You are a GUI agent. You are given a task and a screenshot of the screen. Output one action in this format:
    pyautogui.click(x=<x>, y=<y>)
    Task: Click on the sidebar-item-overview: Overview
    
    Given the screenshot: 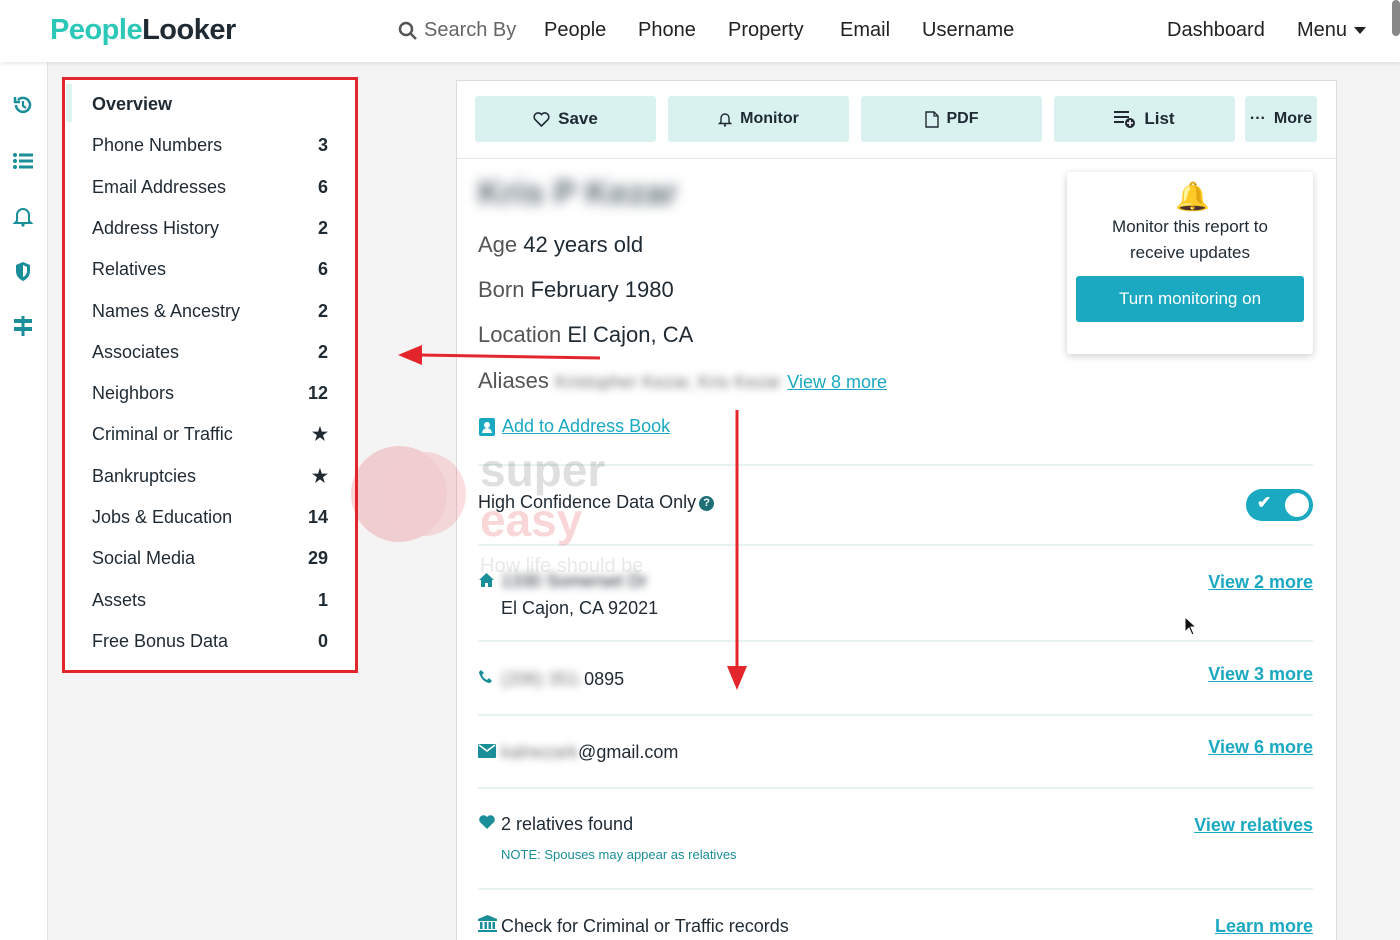 What is the action you would take?
    pyautogui.click(x=210, y=104)
    